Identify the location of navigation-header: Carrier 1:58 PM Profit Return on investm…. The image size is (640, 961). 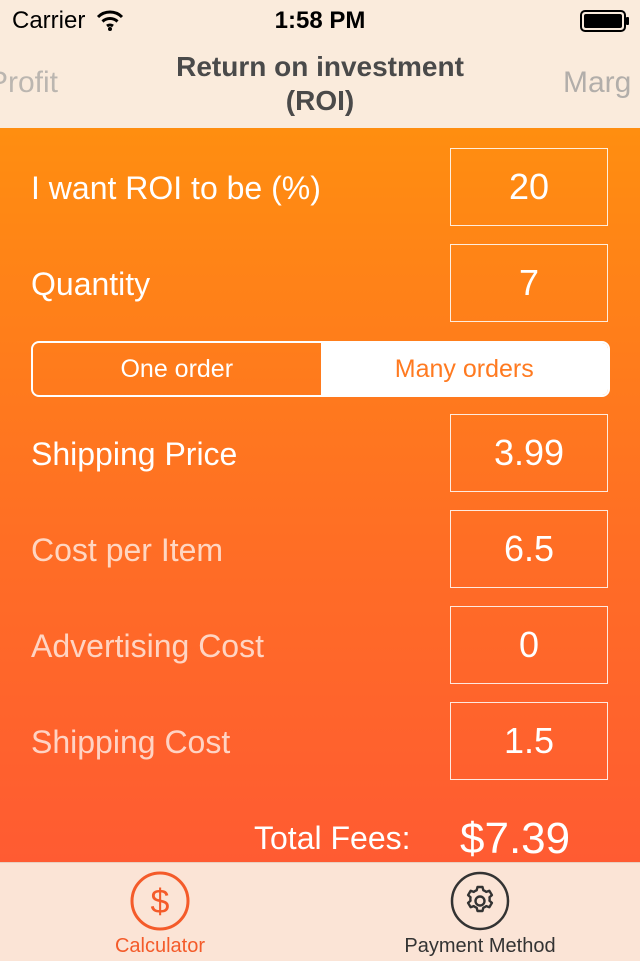
(320, 64).